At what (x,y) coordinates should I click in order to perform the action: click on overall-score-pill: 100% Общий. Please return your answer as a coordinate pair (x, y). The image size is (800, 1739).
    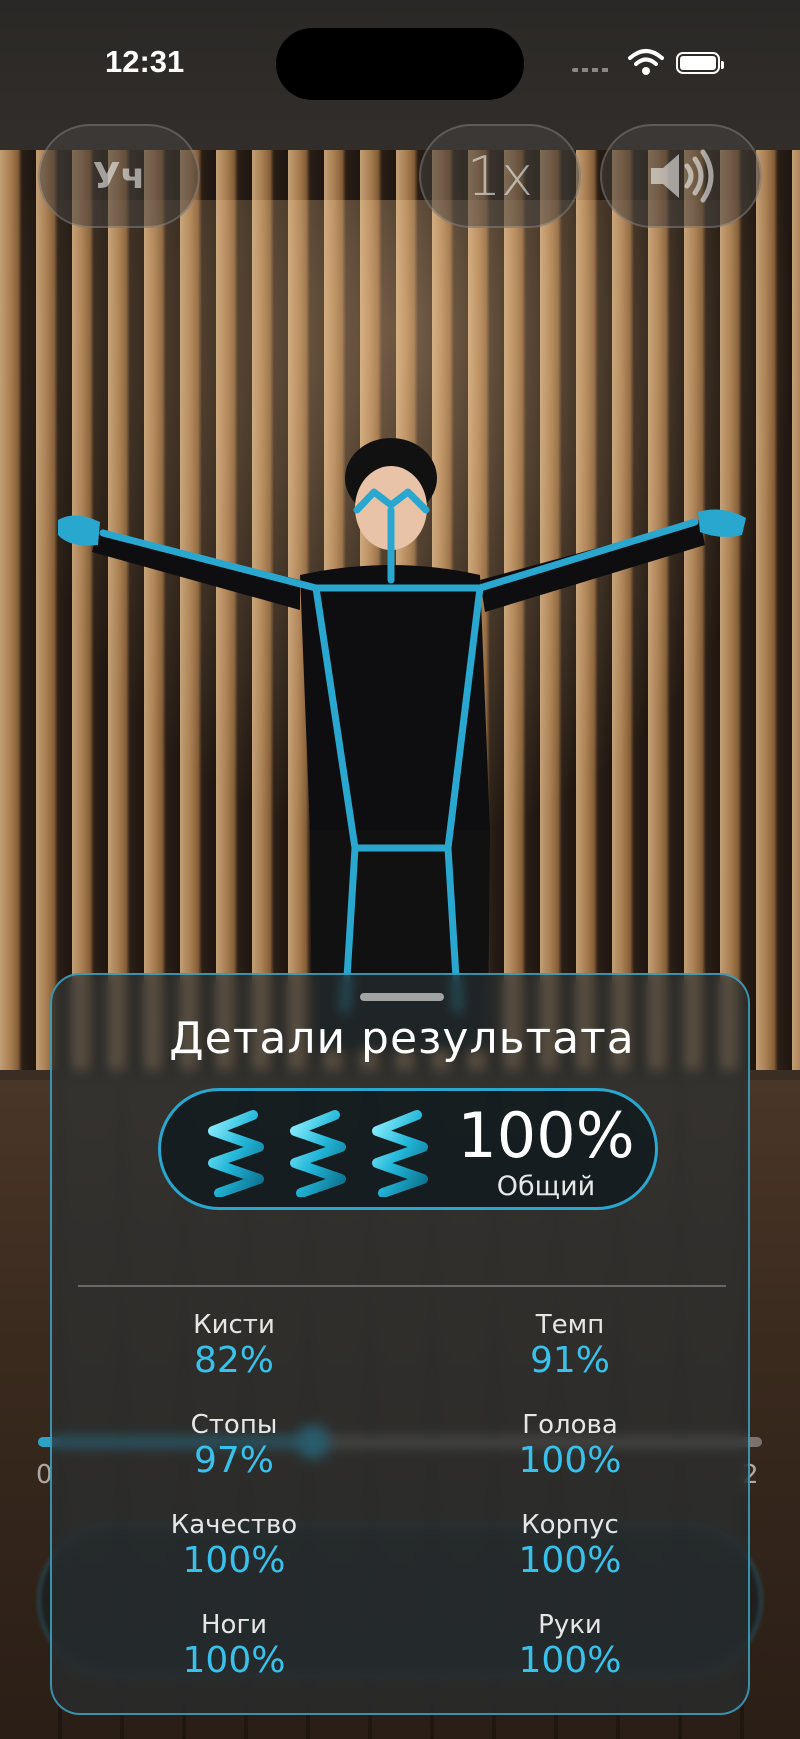
    Looking at the image, I should click on (408, 1149).